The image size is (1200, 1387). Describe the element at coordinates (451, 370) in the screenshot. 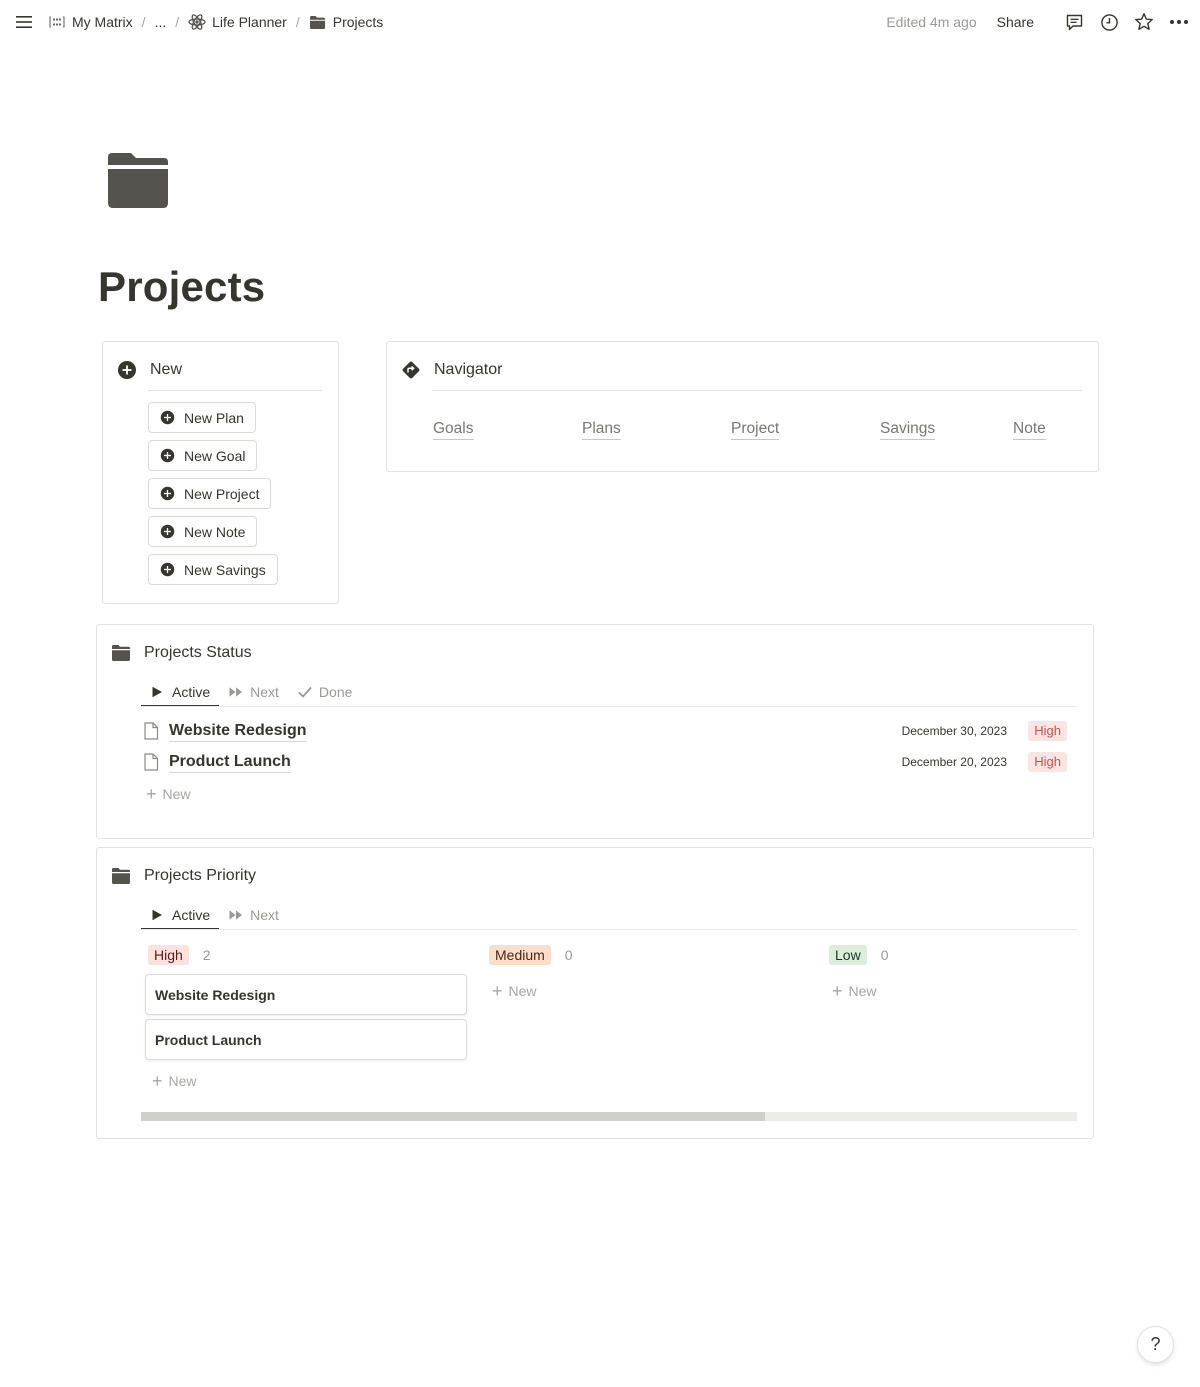

I see `navigator-heading: Navigator` at that location.